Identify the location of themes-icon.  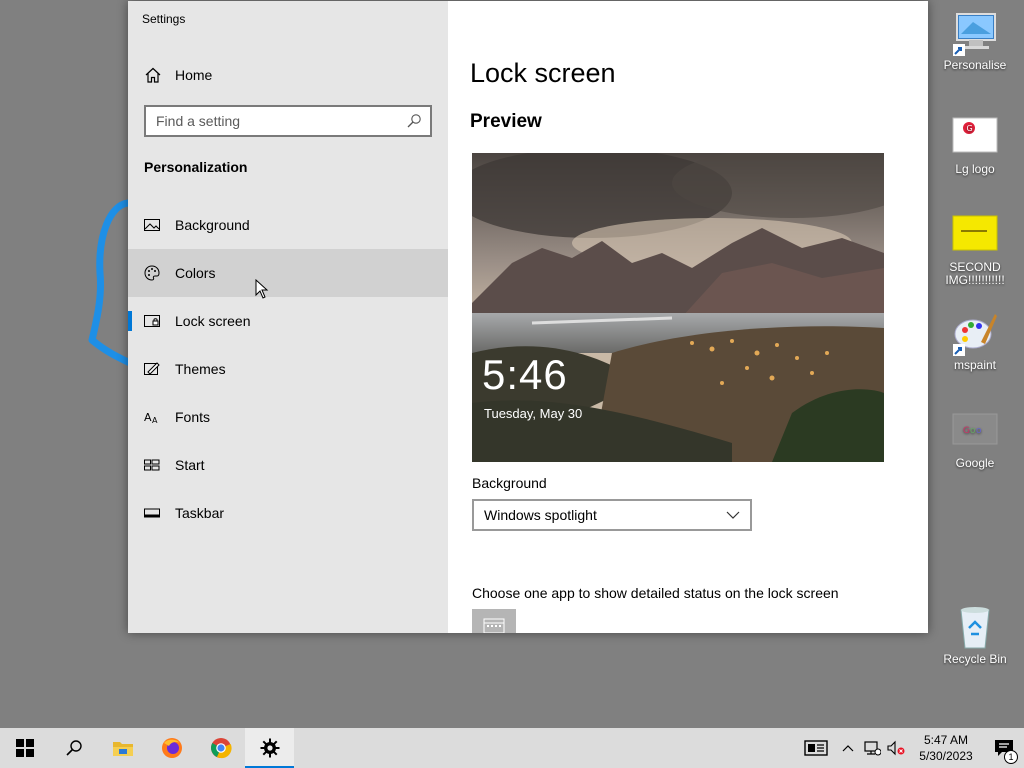
(152, 369).